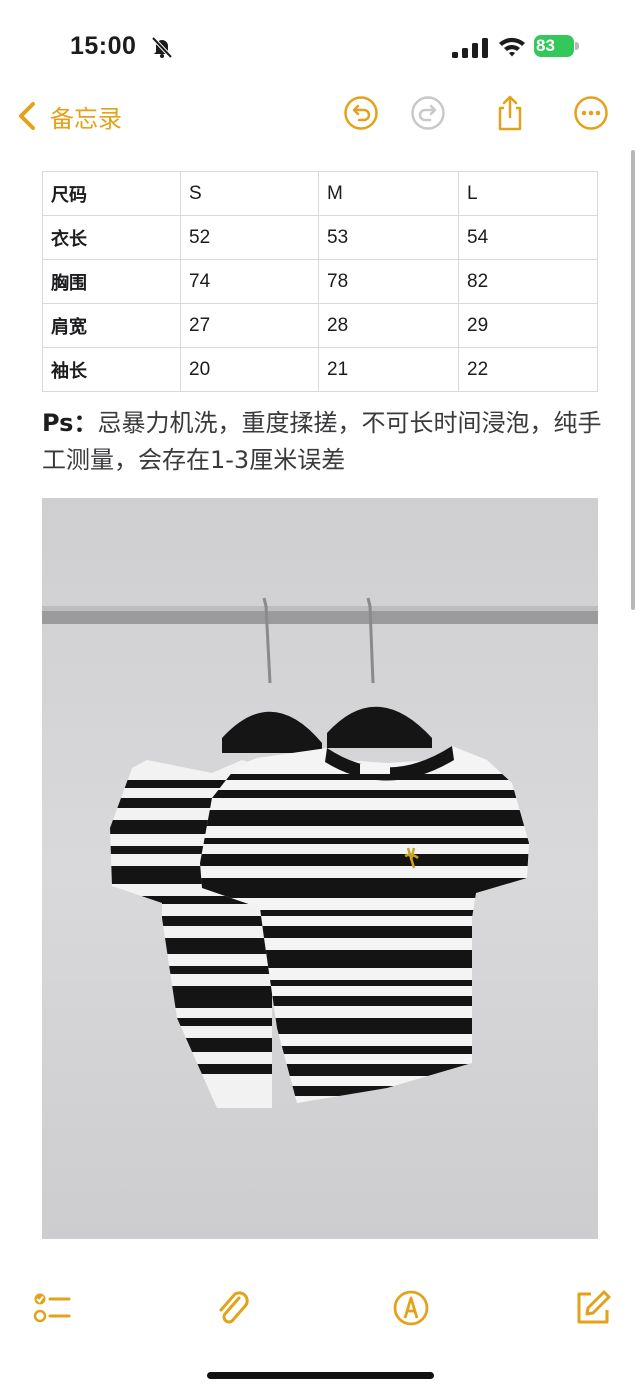 This screenshot has height=1391, width=640. I want to click on table-cell: 54, so click(528, 237).